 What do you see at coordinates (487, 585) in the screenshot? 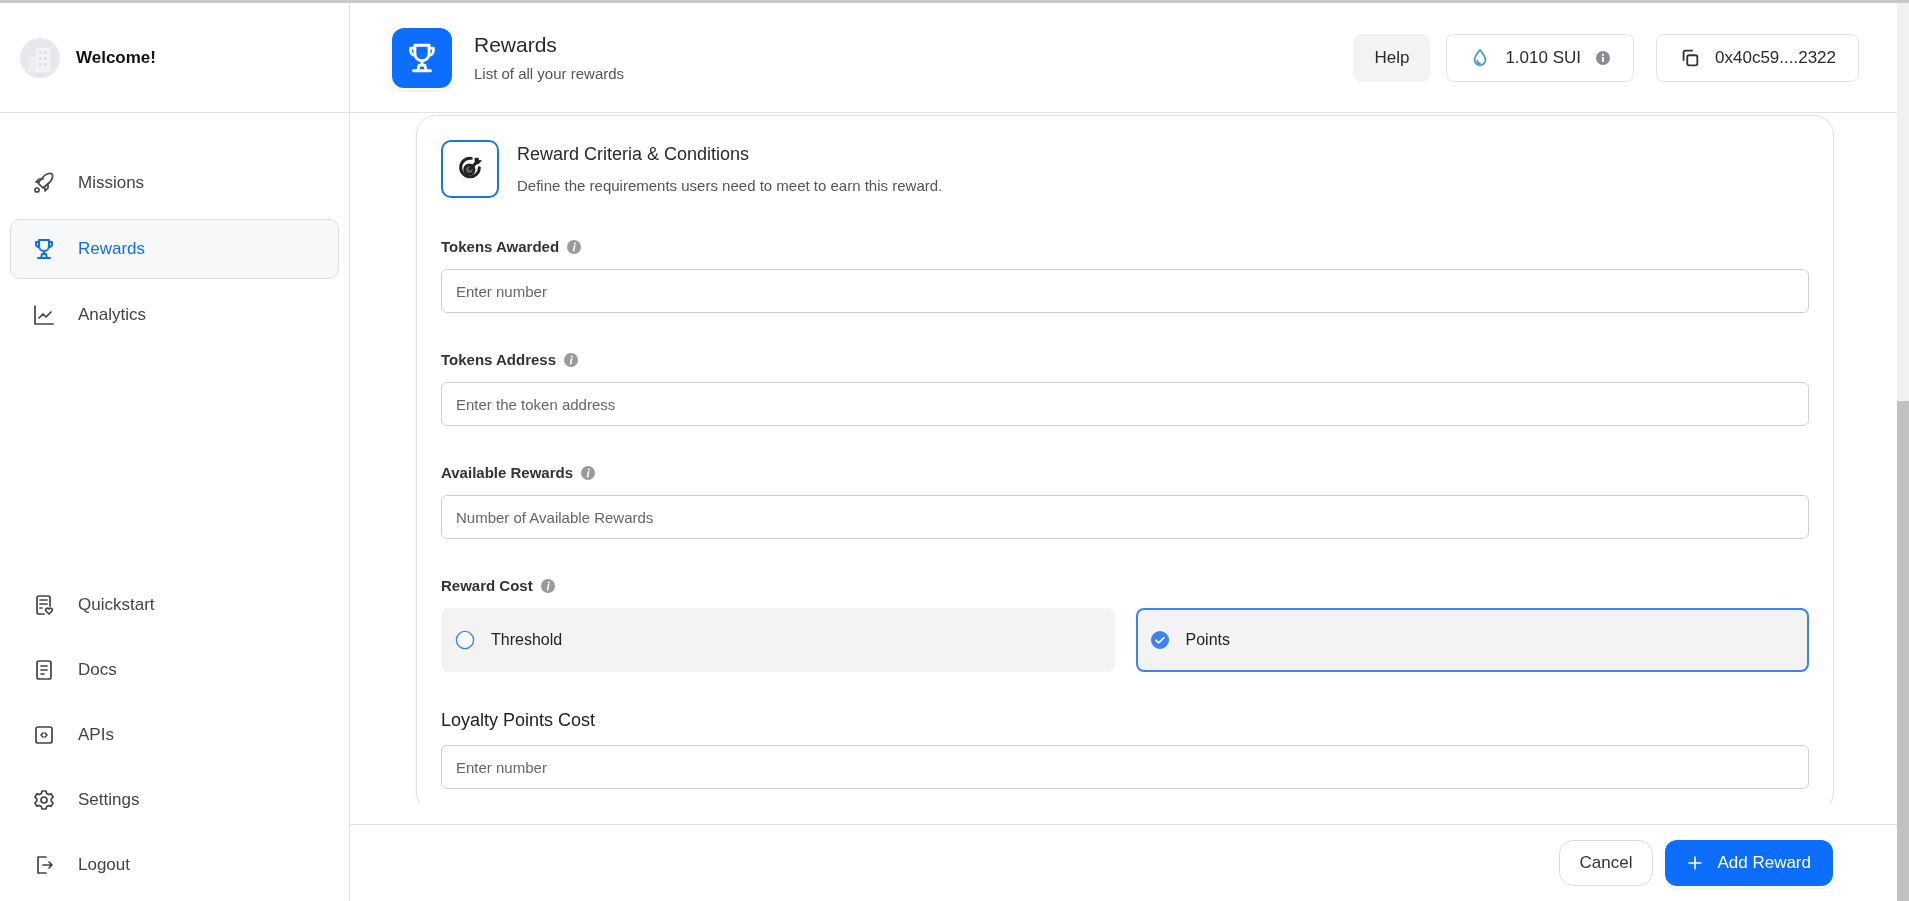
I see `field-label: Reward Cost` at bounding box center [487, 585].